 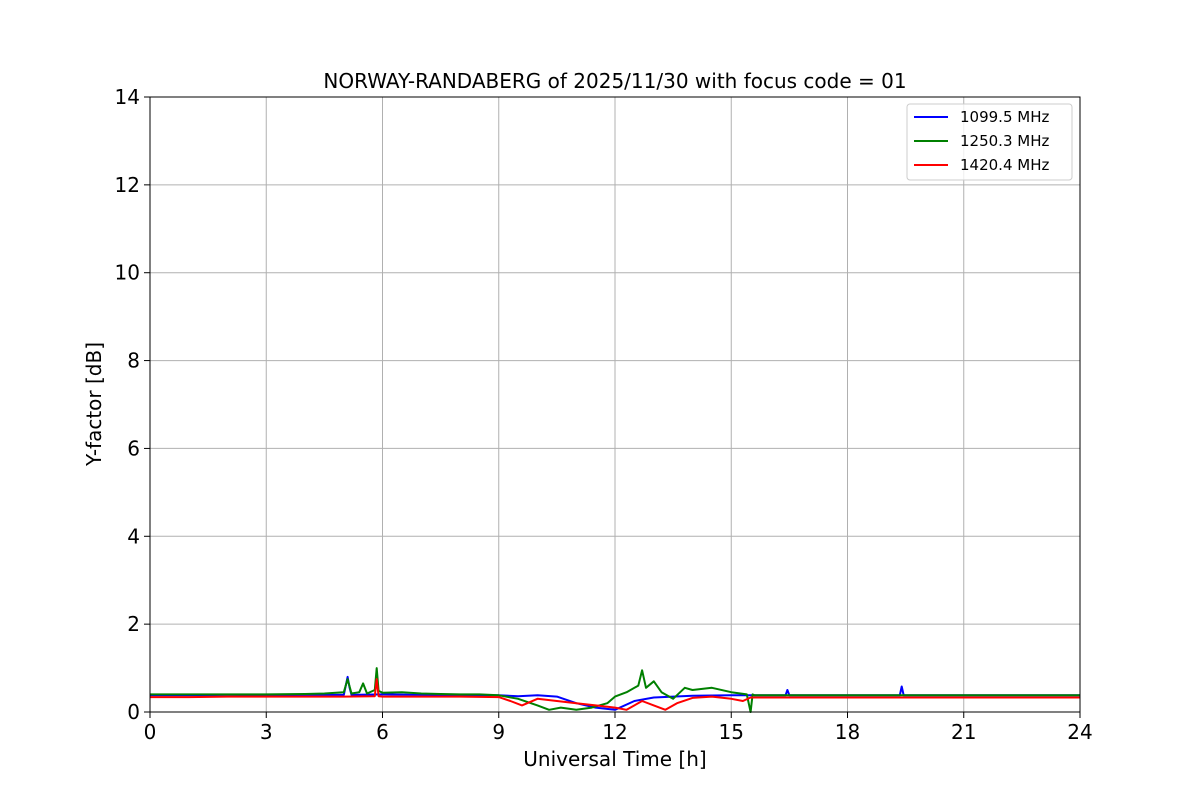 I want to click on x-tick-label: 24, so click(x=1079, y=732).